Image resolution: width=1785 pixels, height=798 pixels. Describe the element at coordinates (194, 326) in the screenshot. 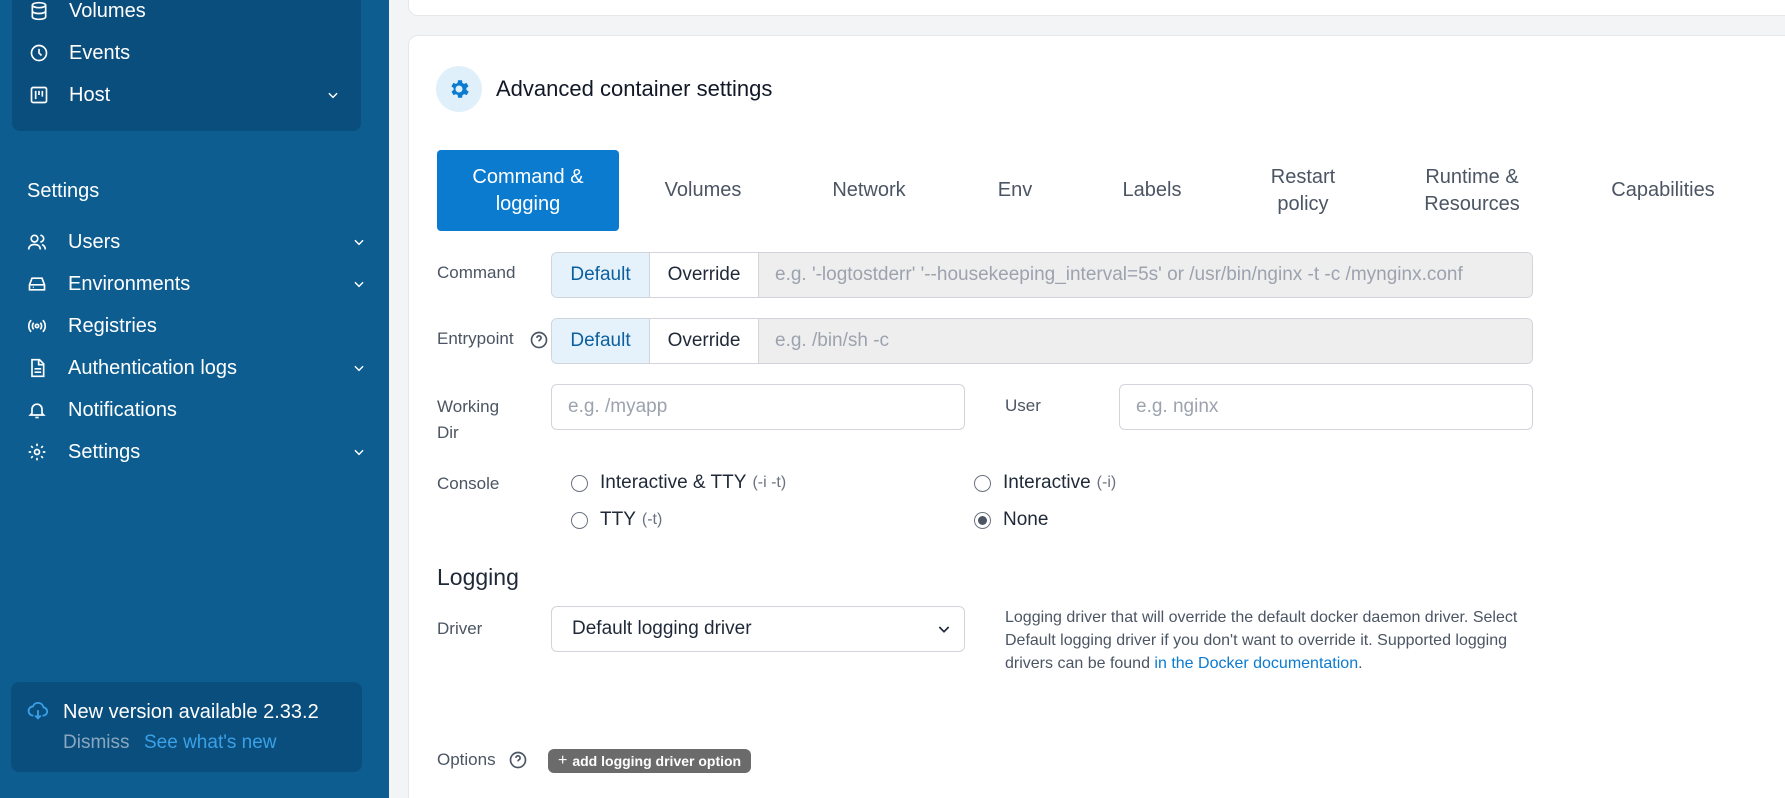

I see `sidebar-item-registries: Registries` at that location.